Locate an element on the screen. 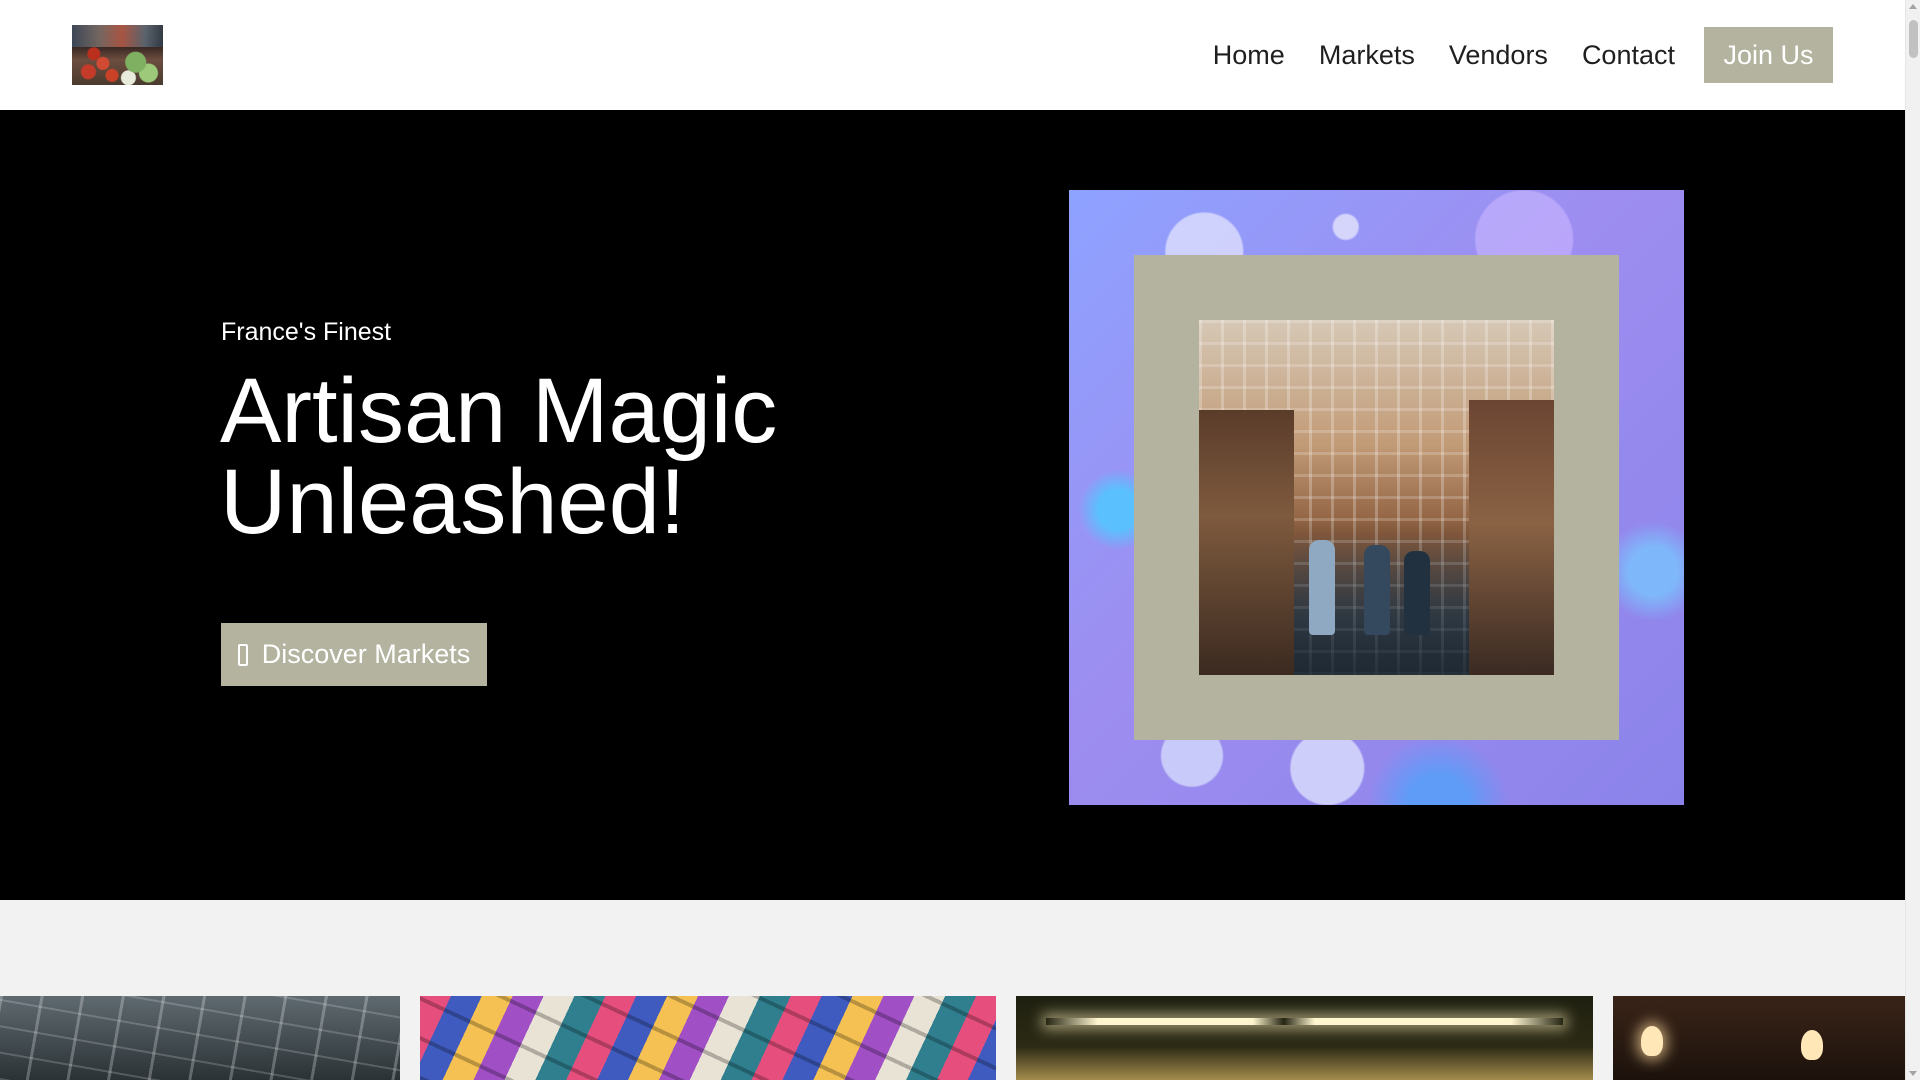  store-icon is located at coordinates (242, 654).